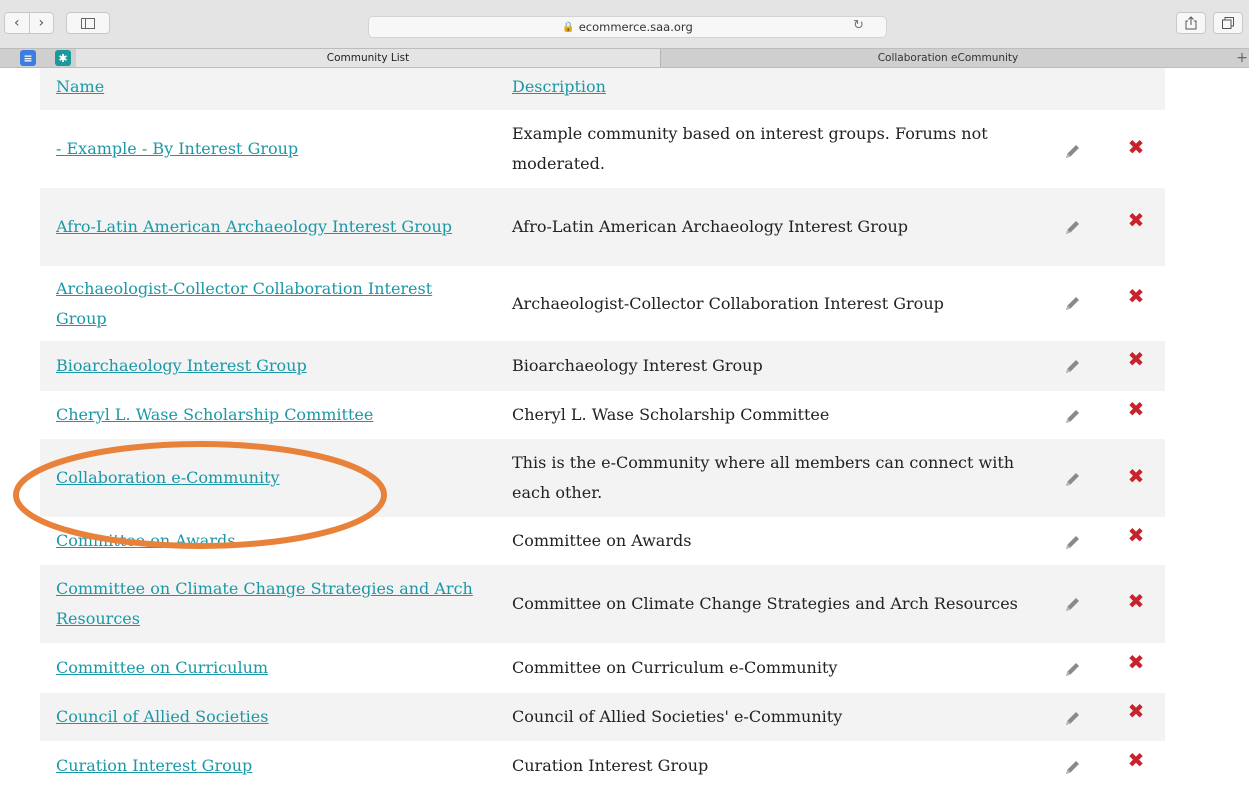  I want to click on sidebar-icon, so click(88, 23).